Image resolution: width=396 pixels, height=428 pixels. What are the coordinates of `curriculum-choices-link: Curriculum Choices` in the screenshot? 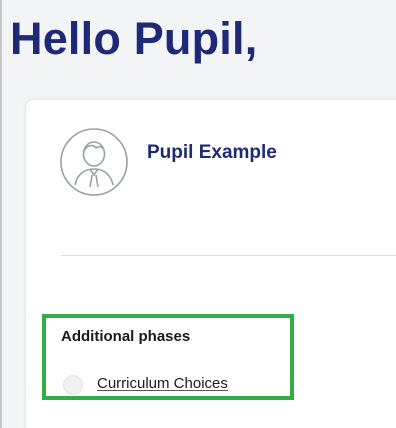 It's located at (162, 383).